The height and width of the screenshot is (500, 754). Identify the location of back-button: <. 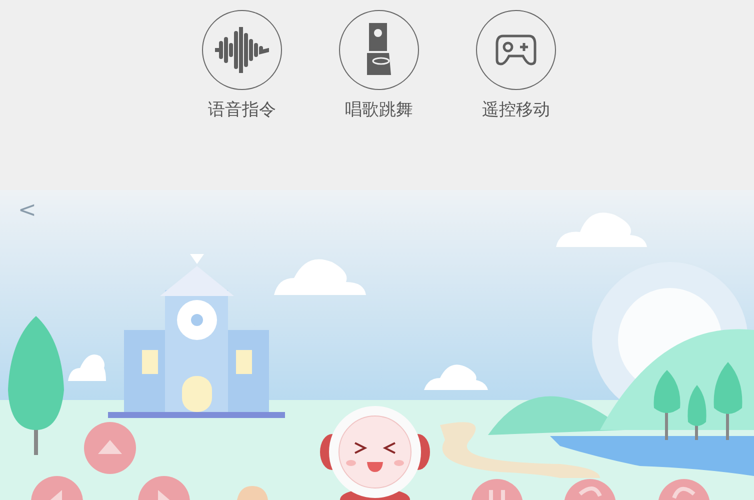
(27, 210).